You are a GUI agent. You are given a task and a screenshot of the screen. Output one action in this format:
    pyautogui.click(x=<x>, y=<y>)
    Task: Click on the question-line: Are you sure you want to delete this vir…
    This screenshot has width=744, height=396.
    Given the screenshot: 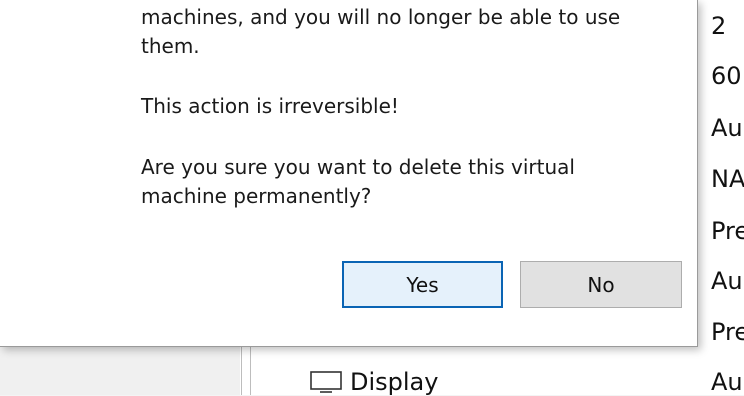 What is the action you would take?
    pyautogui.click(x=358, y=167)
    